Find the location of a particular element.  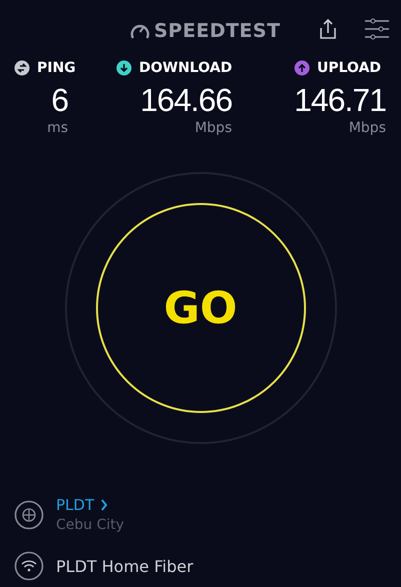

chevron-icon is located at coordinates (104, 505).